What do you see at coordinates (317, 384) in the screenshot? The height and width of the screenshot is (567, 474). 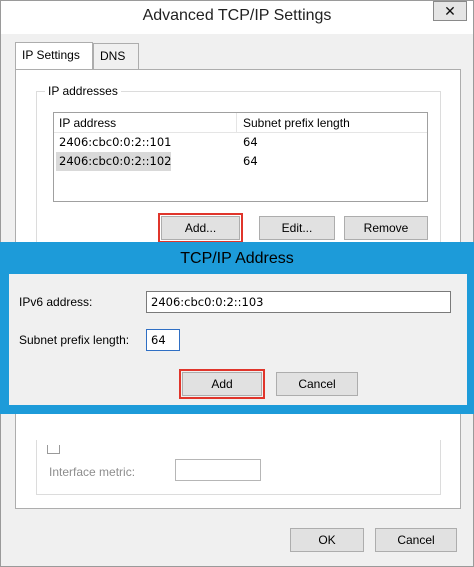 I see `cancel-address-button: Cancel` at bounding box center [317, 384].